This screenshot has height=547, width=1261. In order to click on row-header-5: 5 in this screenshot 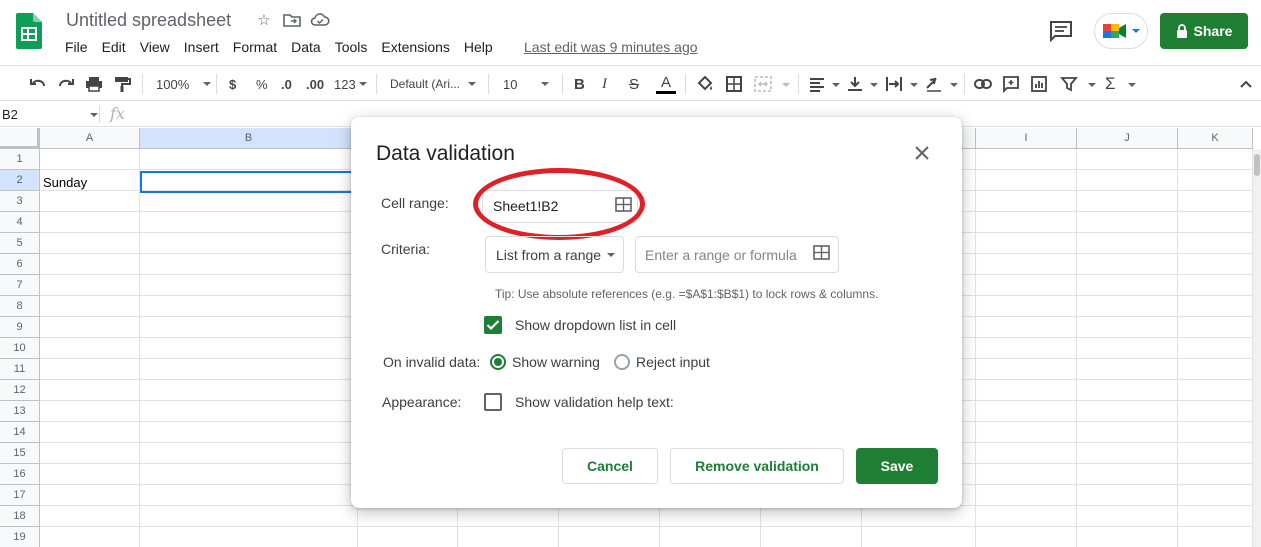, I will do `click(20, 243)`.